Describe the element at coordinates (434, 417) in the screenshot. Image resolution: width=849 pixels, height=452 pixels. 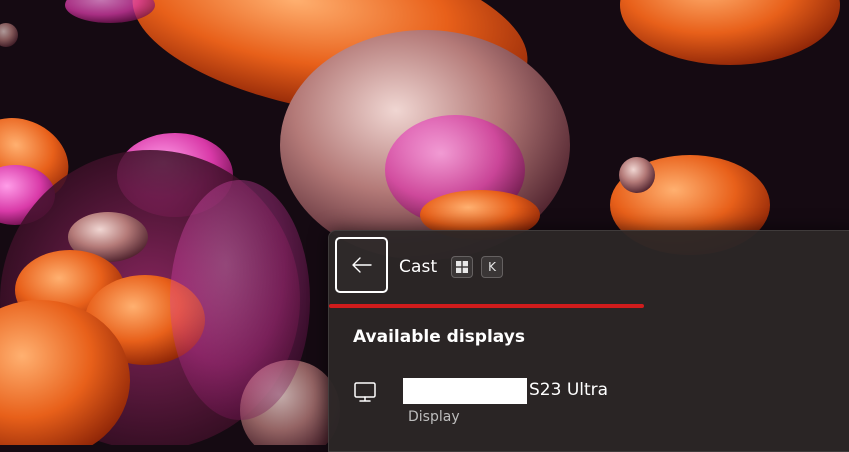
I see `device-type-label: Display` at that location.